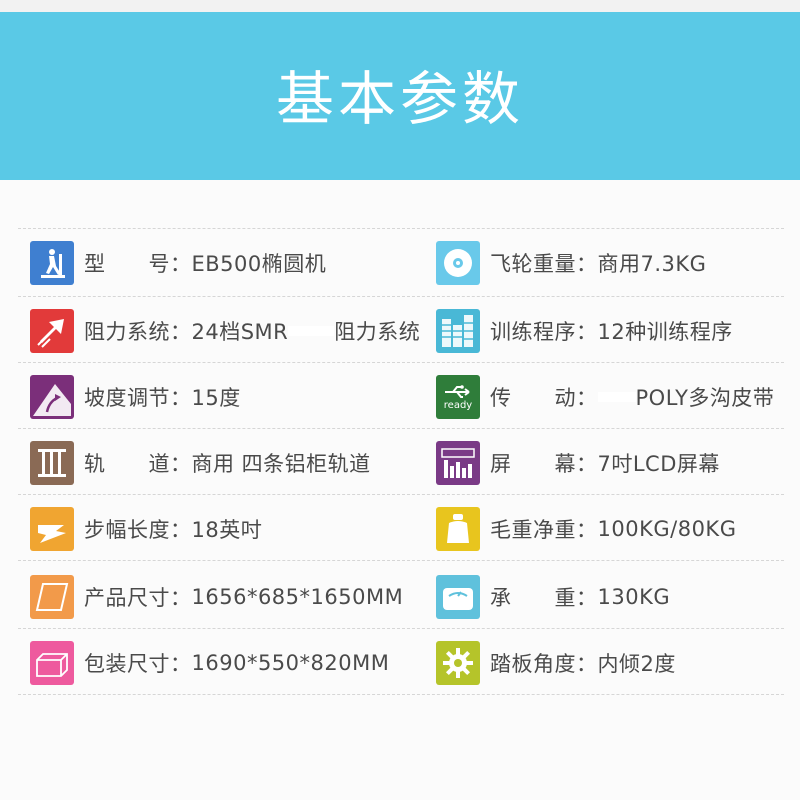 The height and width of the screenshot is (800, 800). I want to click on product-size-icon, so click(52, 597).